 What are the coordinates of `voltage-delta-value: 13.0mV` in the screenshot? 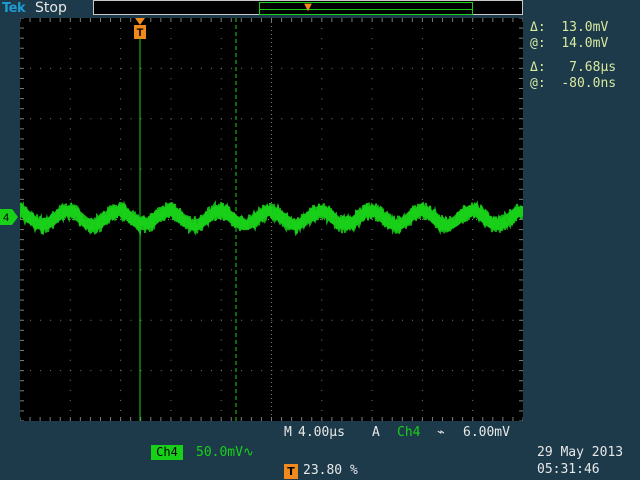 It's located at (585, 27).